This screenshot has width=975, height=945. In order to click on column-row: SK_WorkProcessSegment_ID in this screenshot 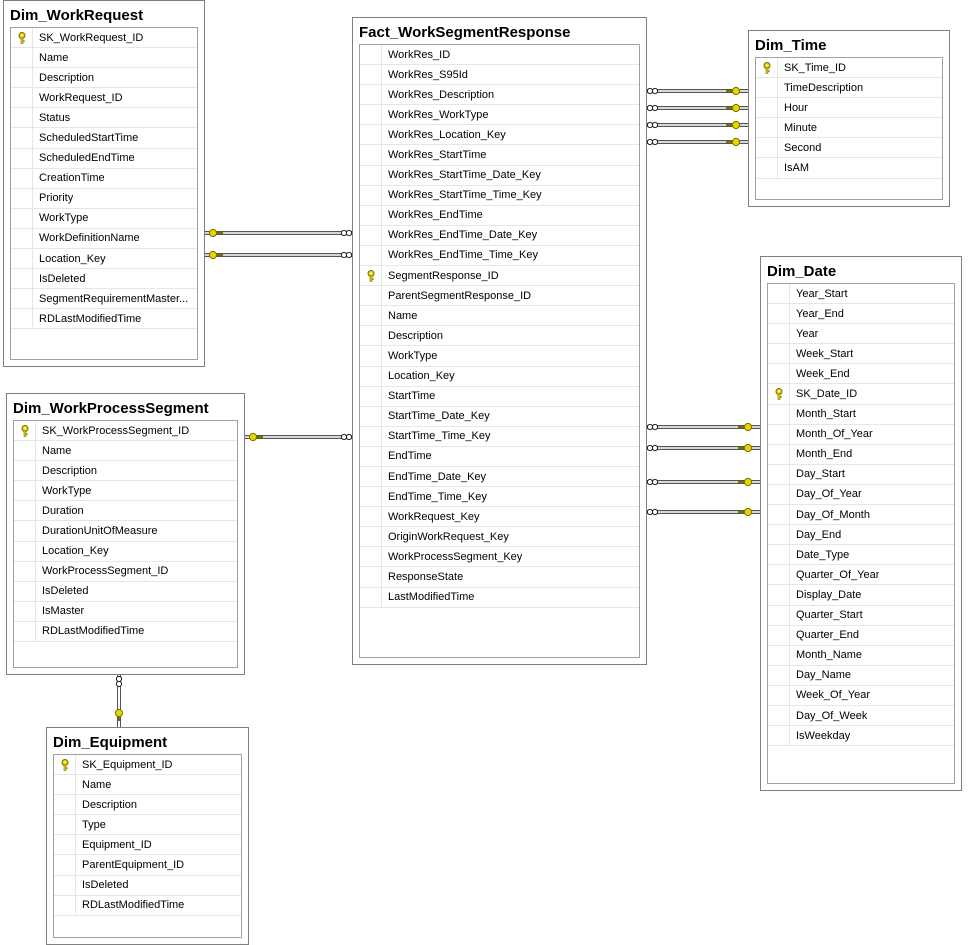, I will do `click(125, 431)`.